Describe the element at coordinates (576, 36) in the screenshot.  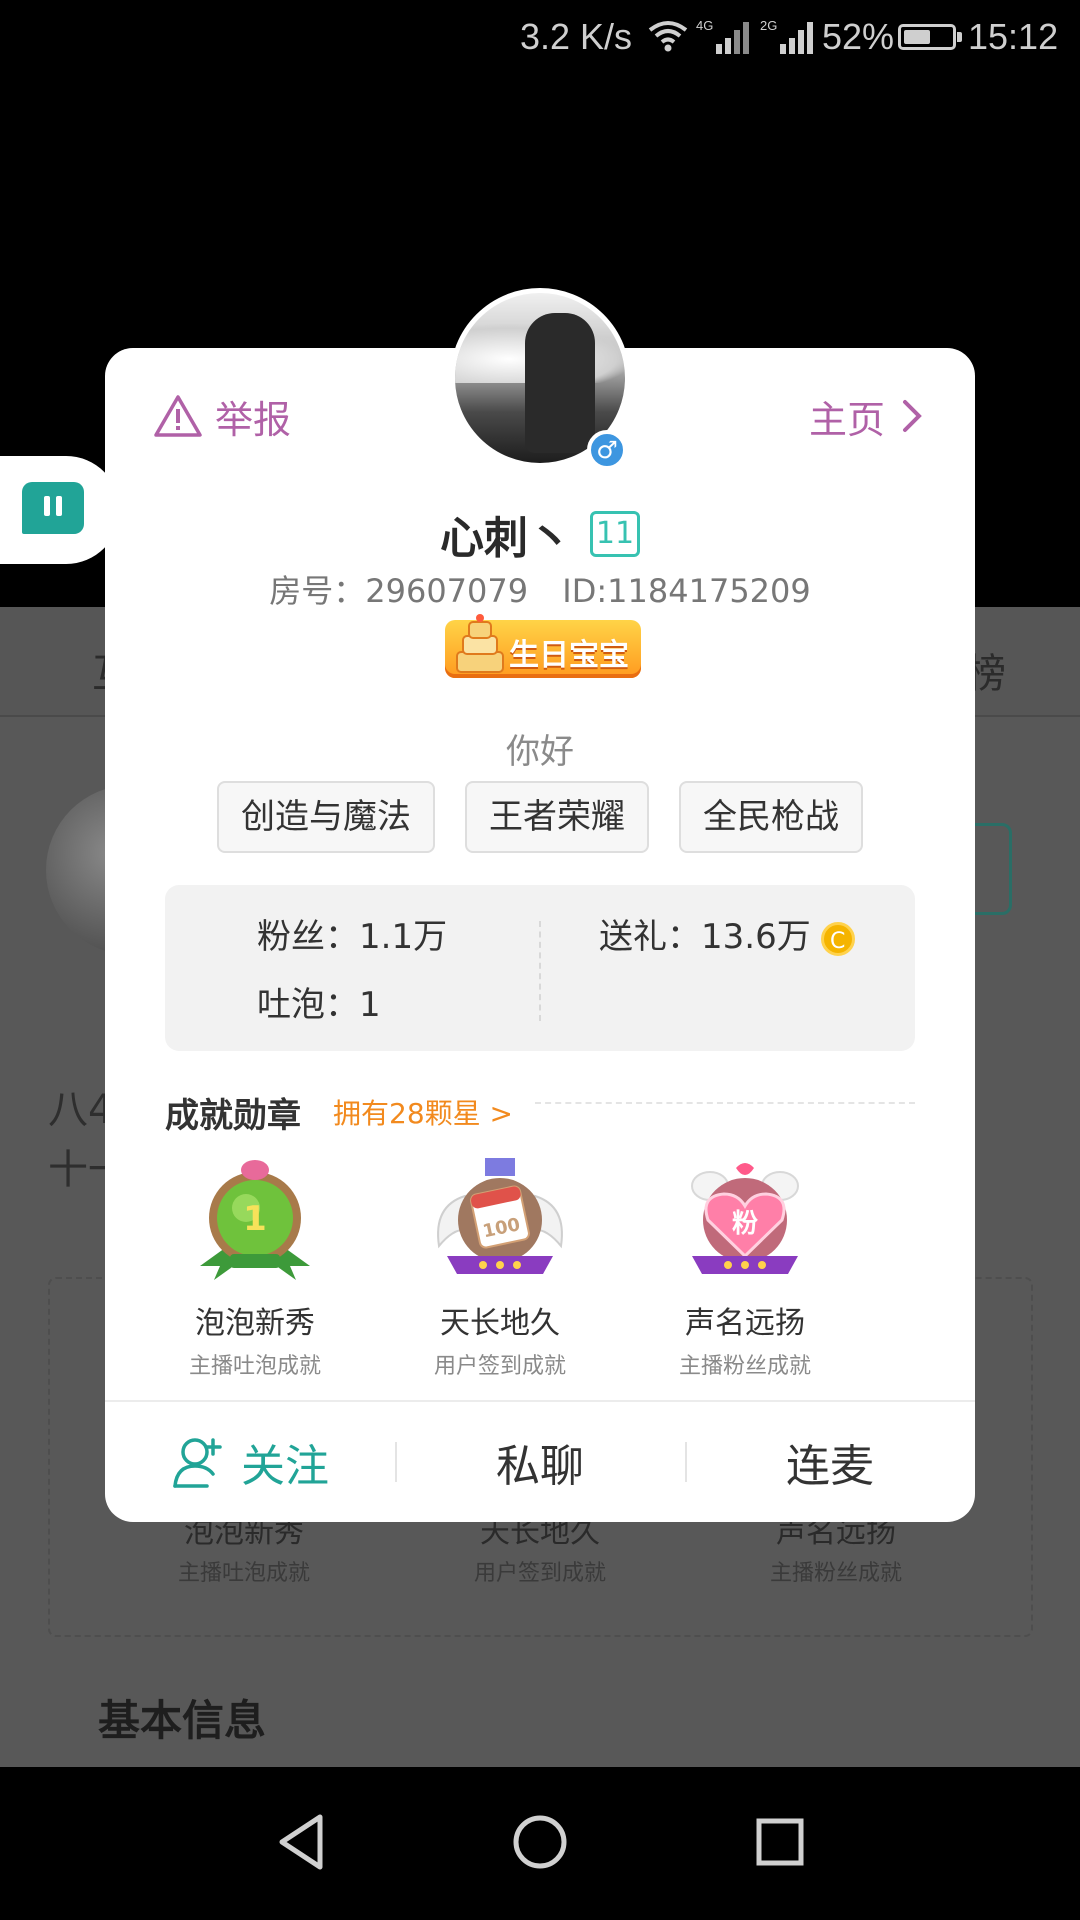
I see `network-speed: 3.2 K/s` at that location.